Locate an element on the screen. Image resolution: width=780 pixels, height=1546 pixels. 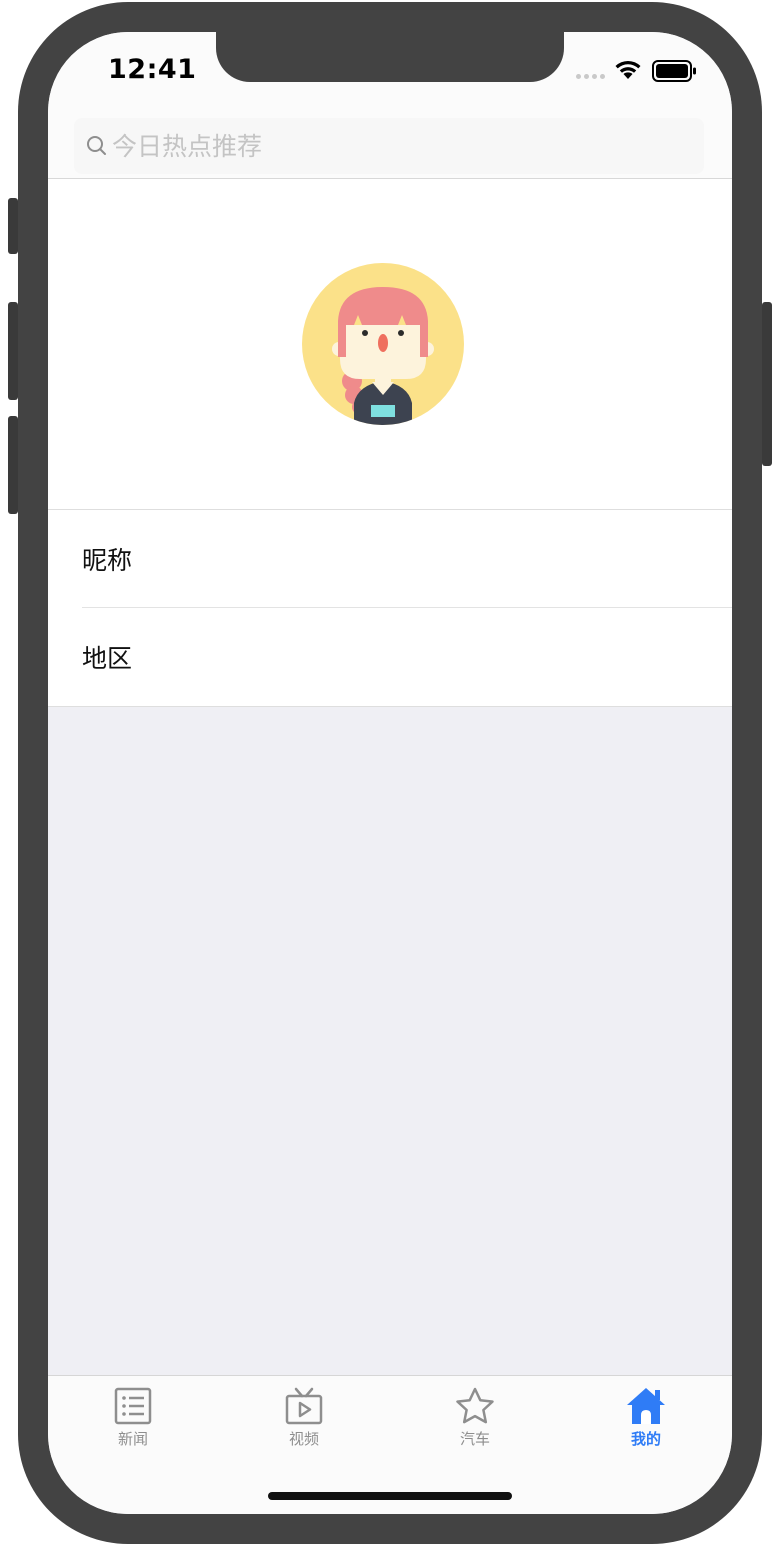
girl-avatar-icon is located at coordinates (383, 344).